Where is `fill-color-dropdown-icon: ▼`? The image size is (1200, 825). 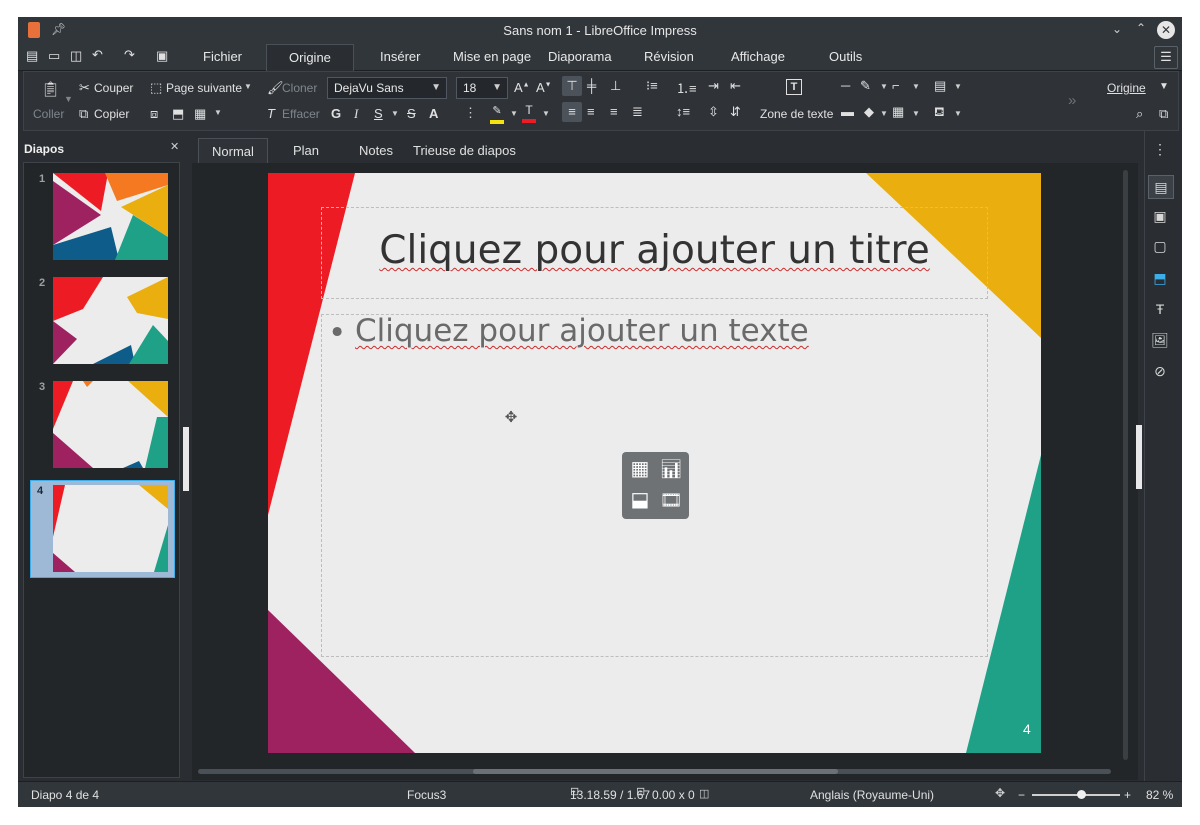 fill-color-dropdown-icon: ▼ is located at coordinates (958, 113).